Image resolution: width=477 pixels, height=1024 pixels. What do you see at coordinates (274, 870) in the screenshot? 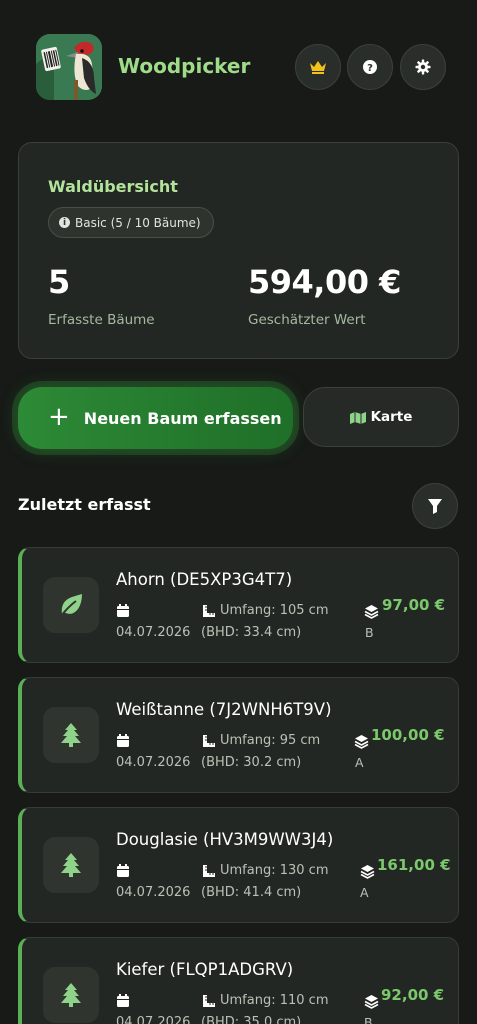
I see `tree-circumference: Umfang: 130 cm` at bounding box center [274, 870].